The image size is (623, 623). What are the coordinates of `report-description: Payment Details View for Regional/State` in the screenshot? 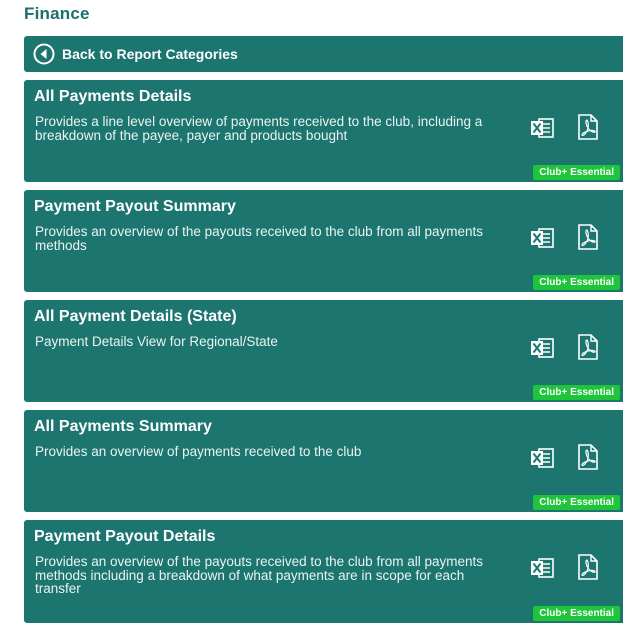 It's located at (156, 341).